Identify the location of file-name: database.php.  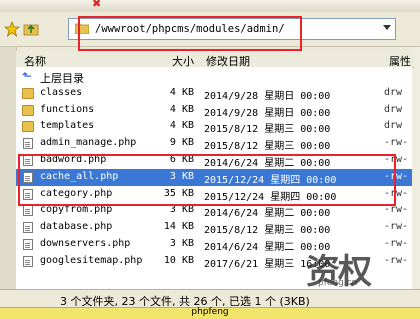
(76, 227).